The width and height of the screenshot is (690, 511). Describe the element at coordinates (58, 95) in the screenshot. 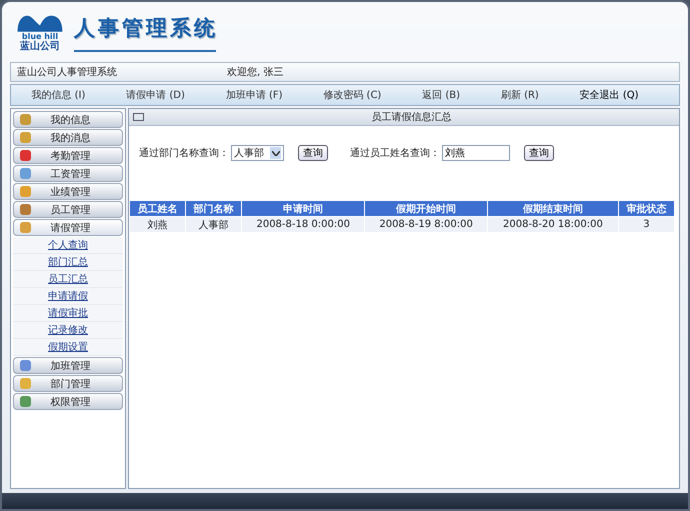

I see `nav-link: 我的信息 (I)` at that location.